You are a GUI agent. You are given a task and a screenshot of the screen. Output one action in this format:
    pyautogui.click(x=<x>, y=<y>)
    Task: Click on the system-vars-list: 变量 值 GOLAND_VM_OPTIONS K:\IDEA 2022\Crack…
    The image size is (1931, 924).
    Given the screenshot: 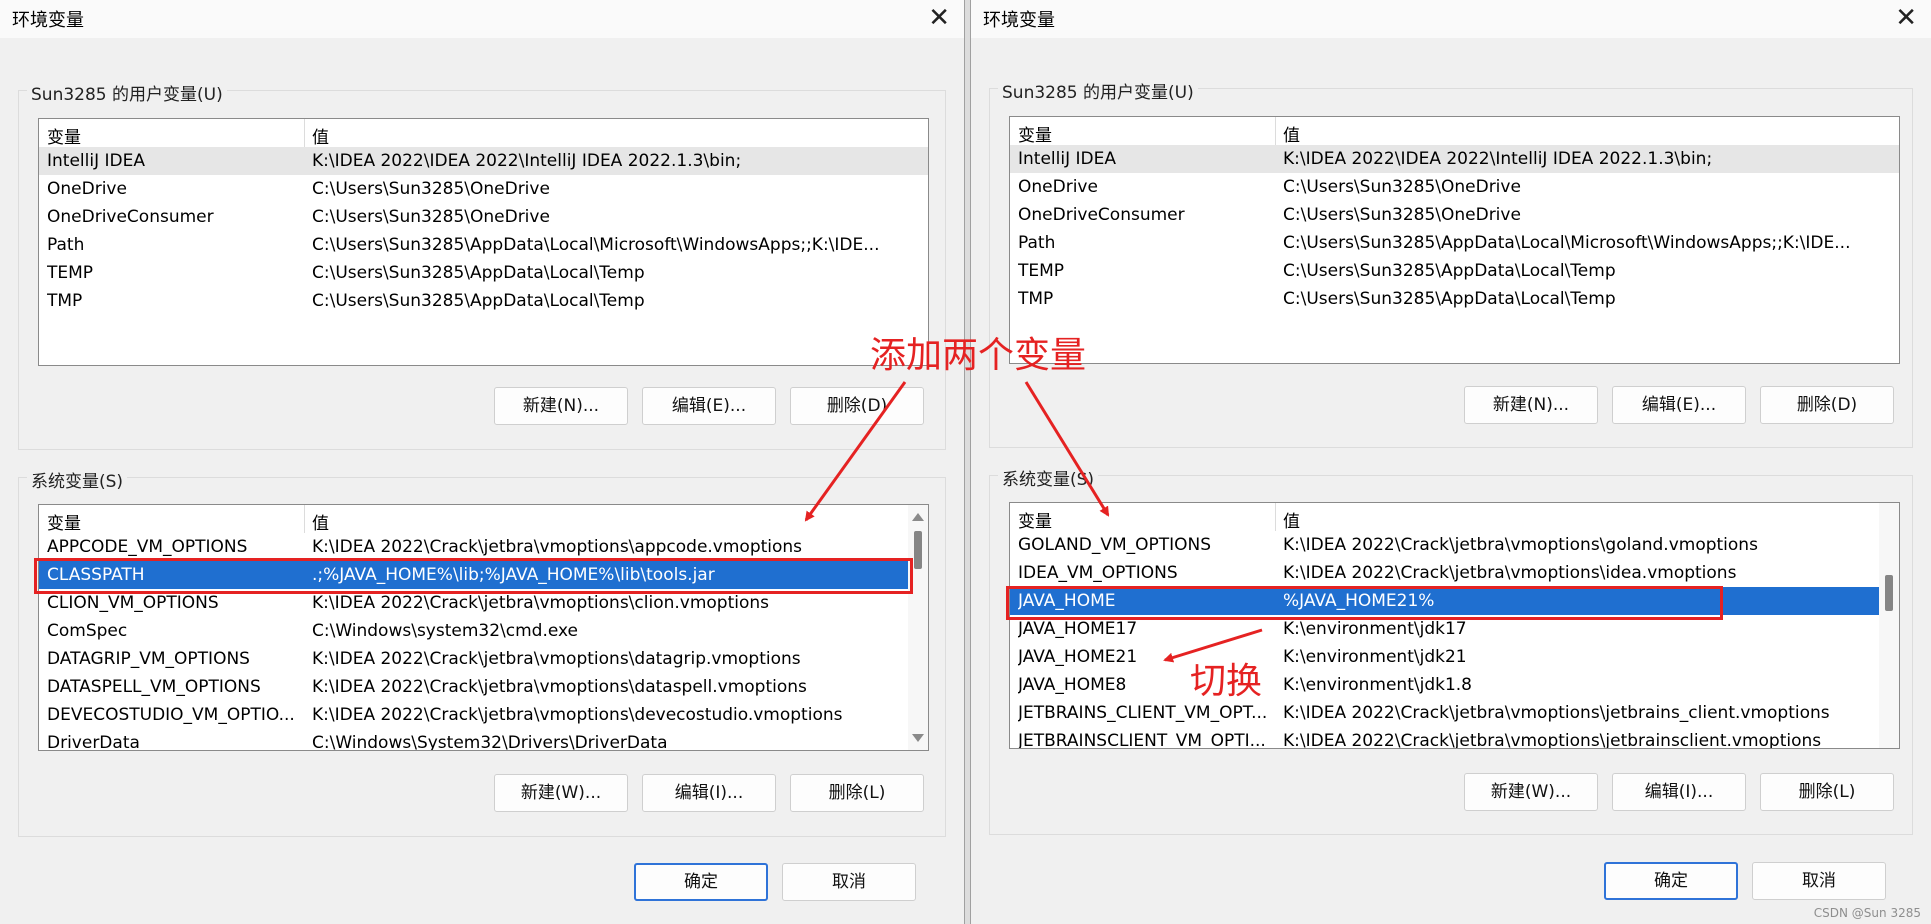 What is the action you would take?
    pyautogui.click(x=1454, y=625)
    